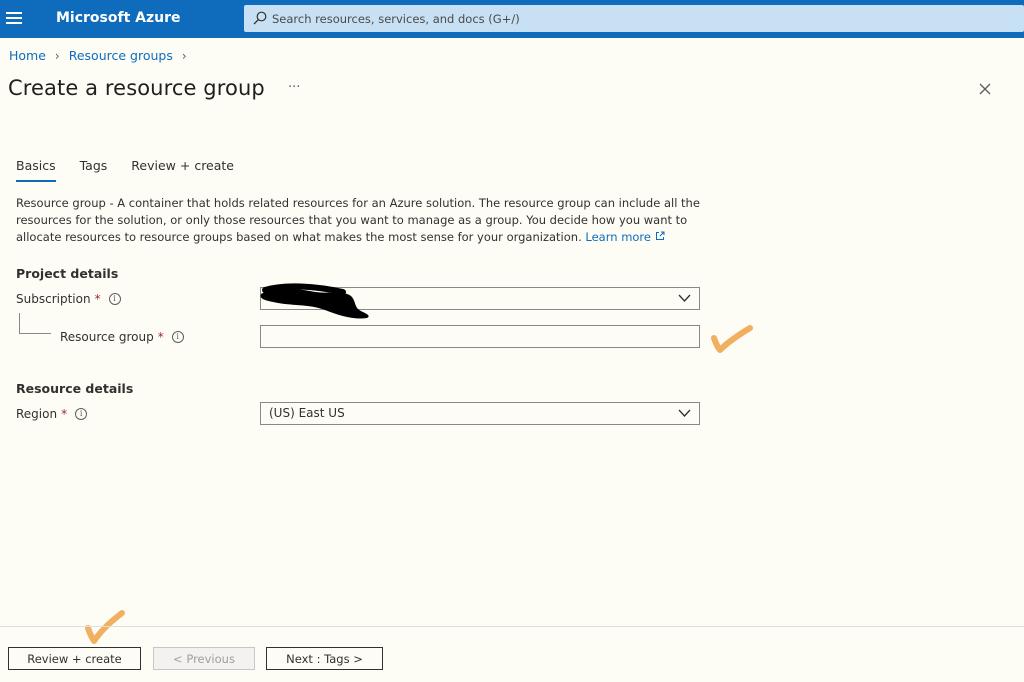  What do you see at coordinates (512, 654) in the screenshot?
I see `footer-bar: Review + create < Previous Next : Tags >` at bounding box center [512, 654].